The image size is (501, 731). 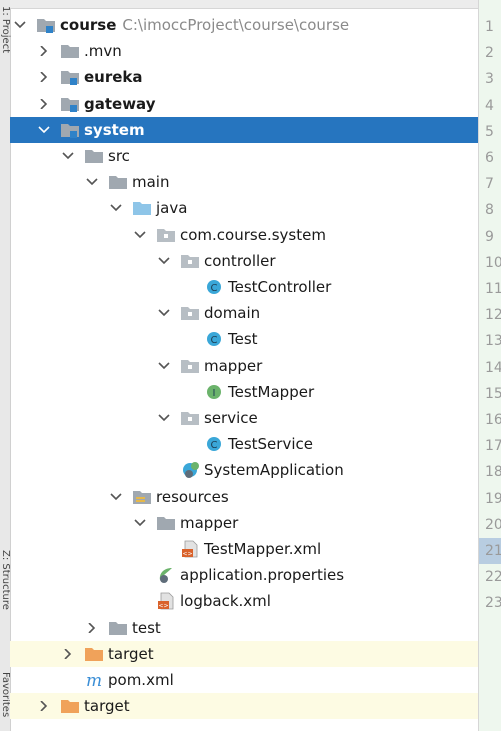 What do you see at coordinates (244, 77) in the screenshot?
I see `tree-node: eureka` at bounding box center [244, 77].